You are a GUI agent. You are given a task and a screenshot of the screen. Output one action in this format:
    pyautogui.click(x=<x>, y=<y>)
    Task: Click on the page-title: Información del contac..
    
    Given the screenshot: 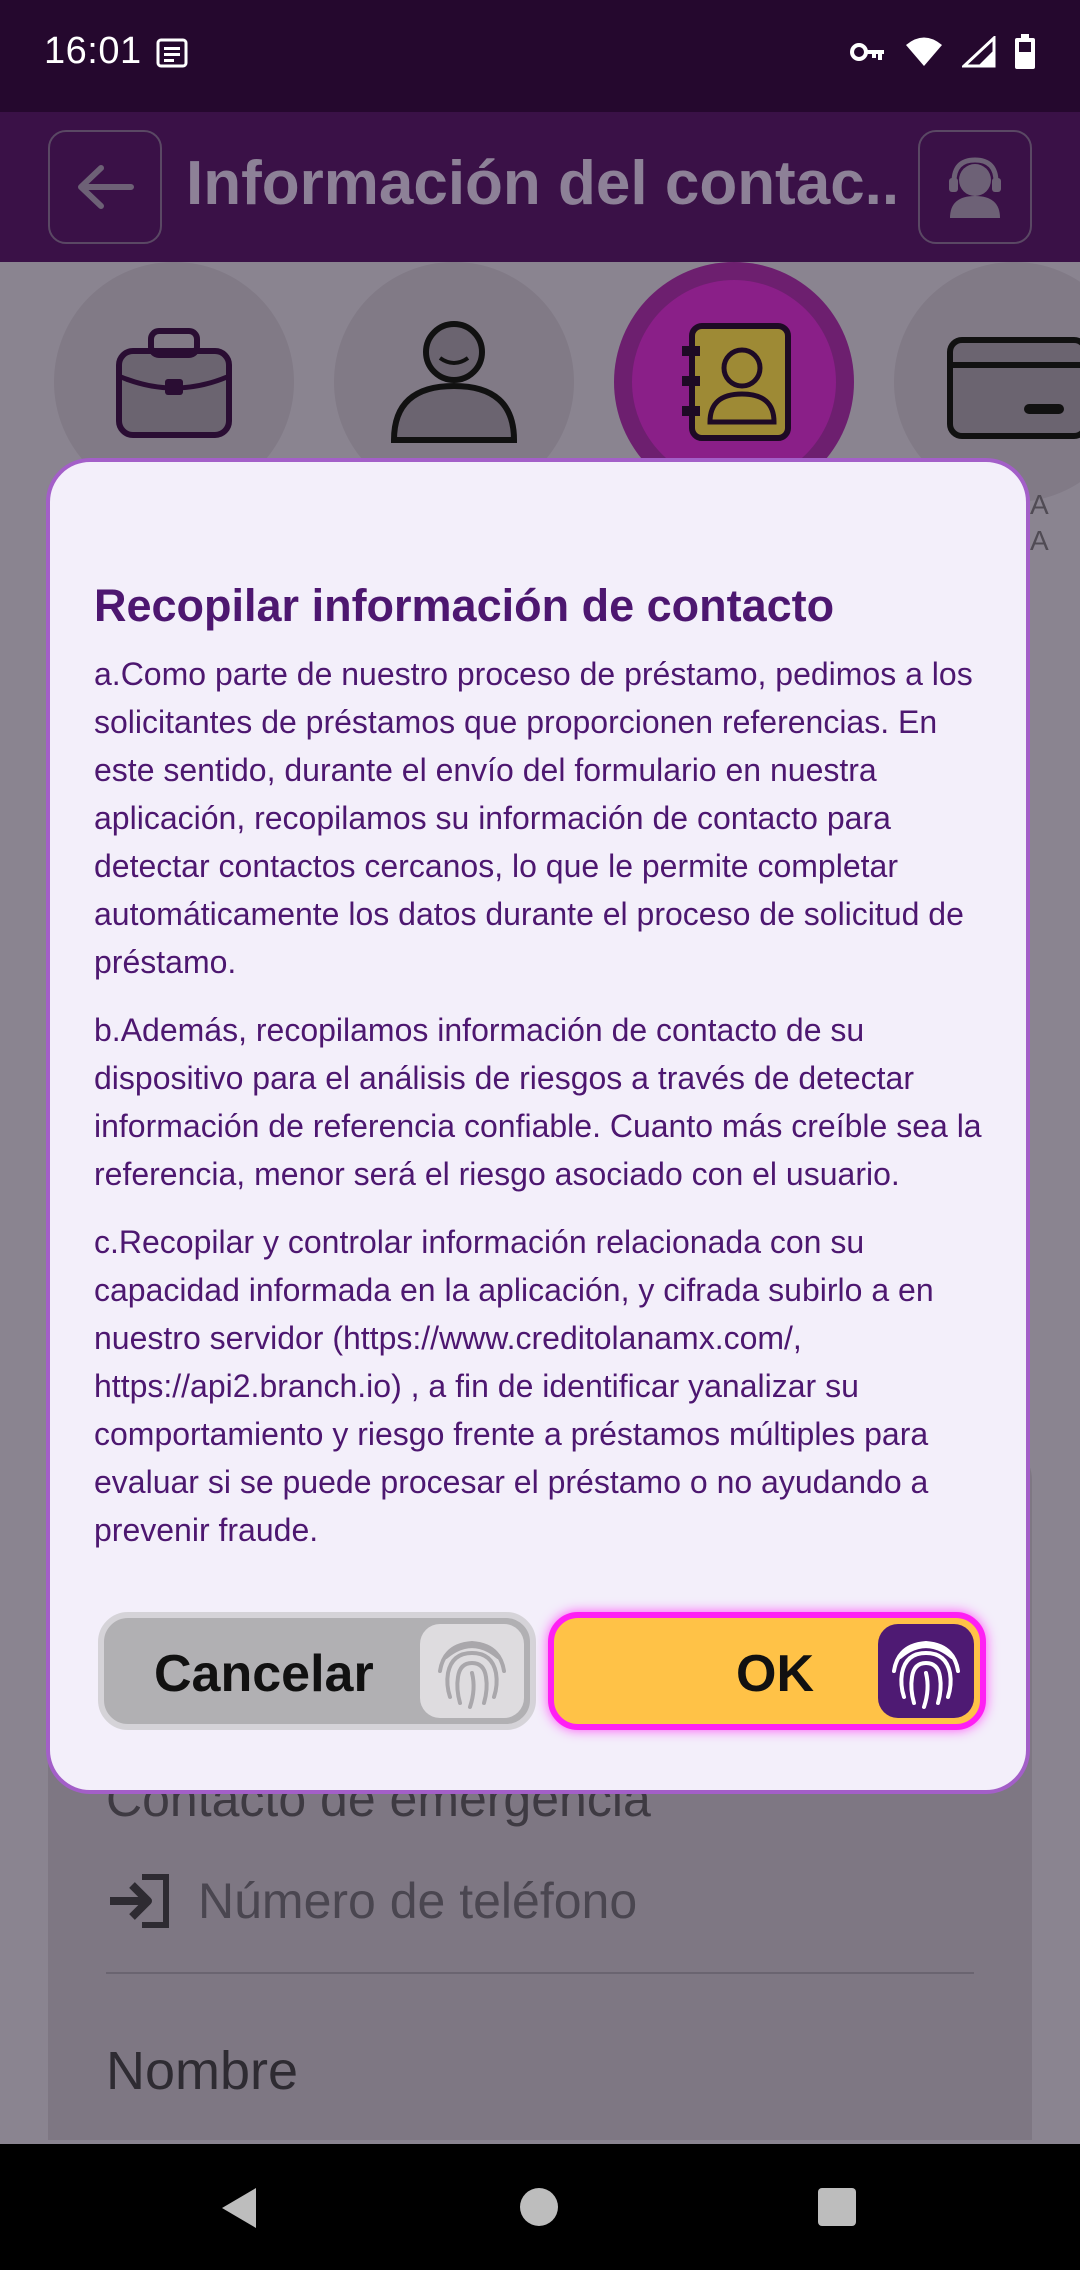 What is the action you would take?
    pyautogui.click(x=543, y=183)
    